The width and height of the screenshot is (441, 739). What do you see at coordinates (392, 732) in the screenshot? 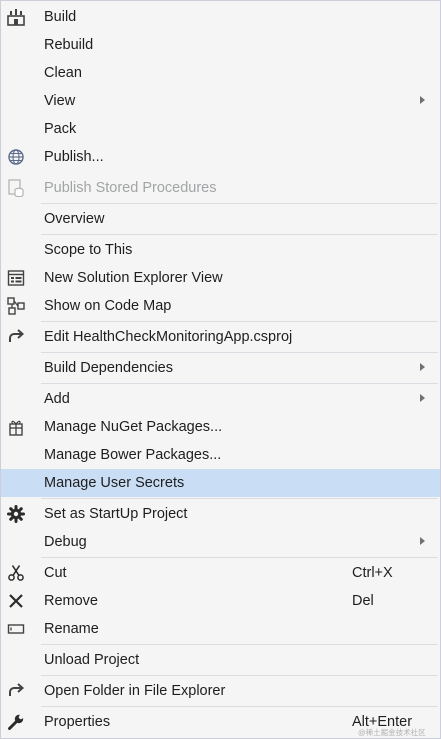
I see `watermark-text: @稀土掘金技术社区` at bounding box center [392, 732].